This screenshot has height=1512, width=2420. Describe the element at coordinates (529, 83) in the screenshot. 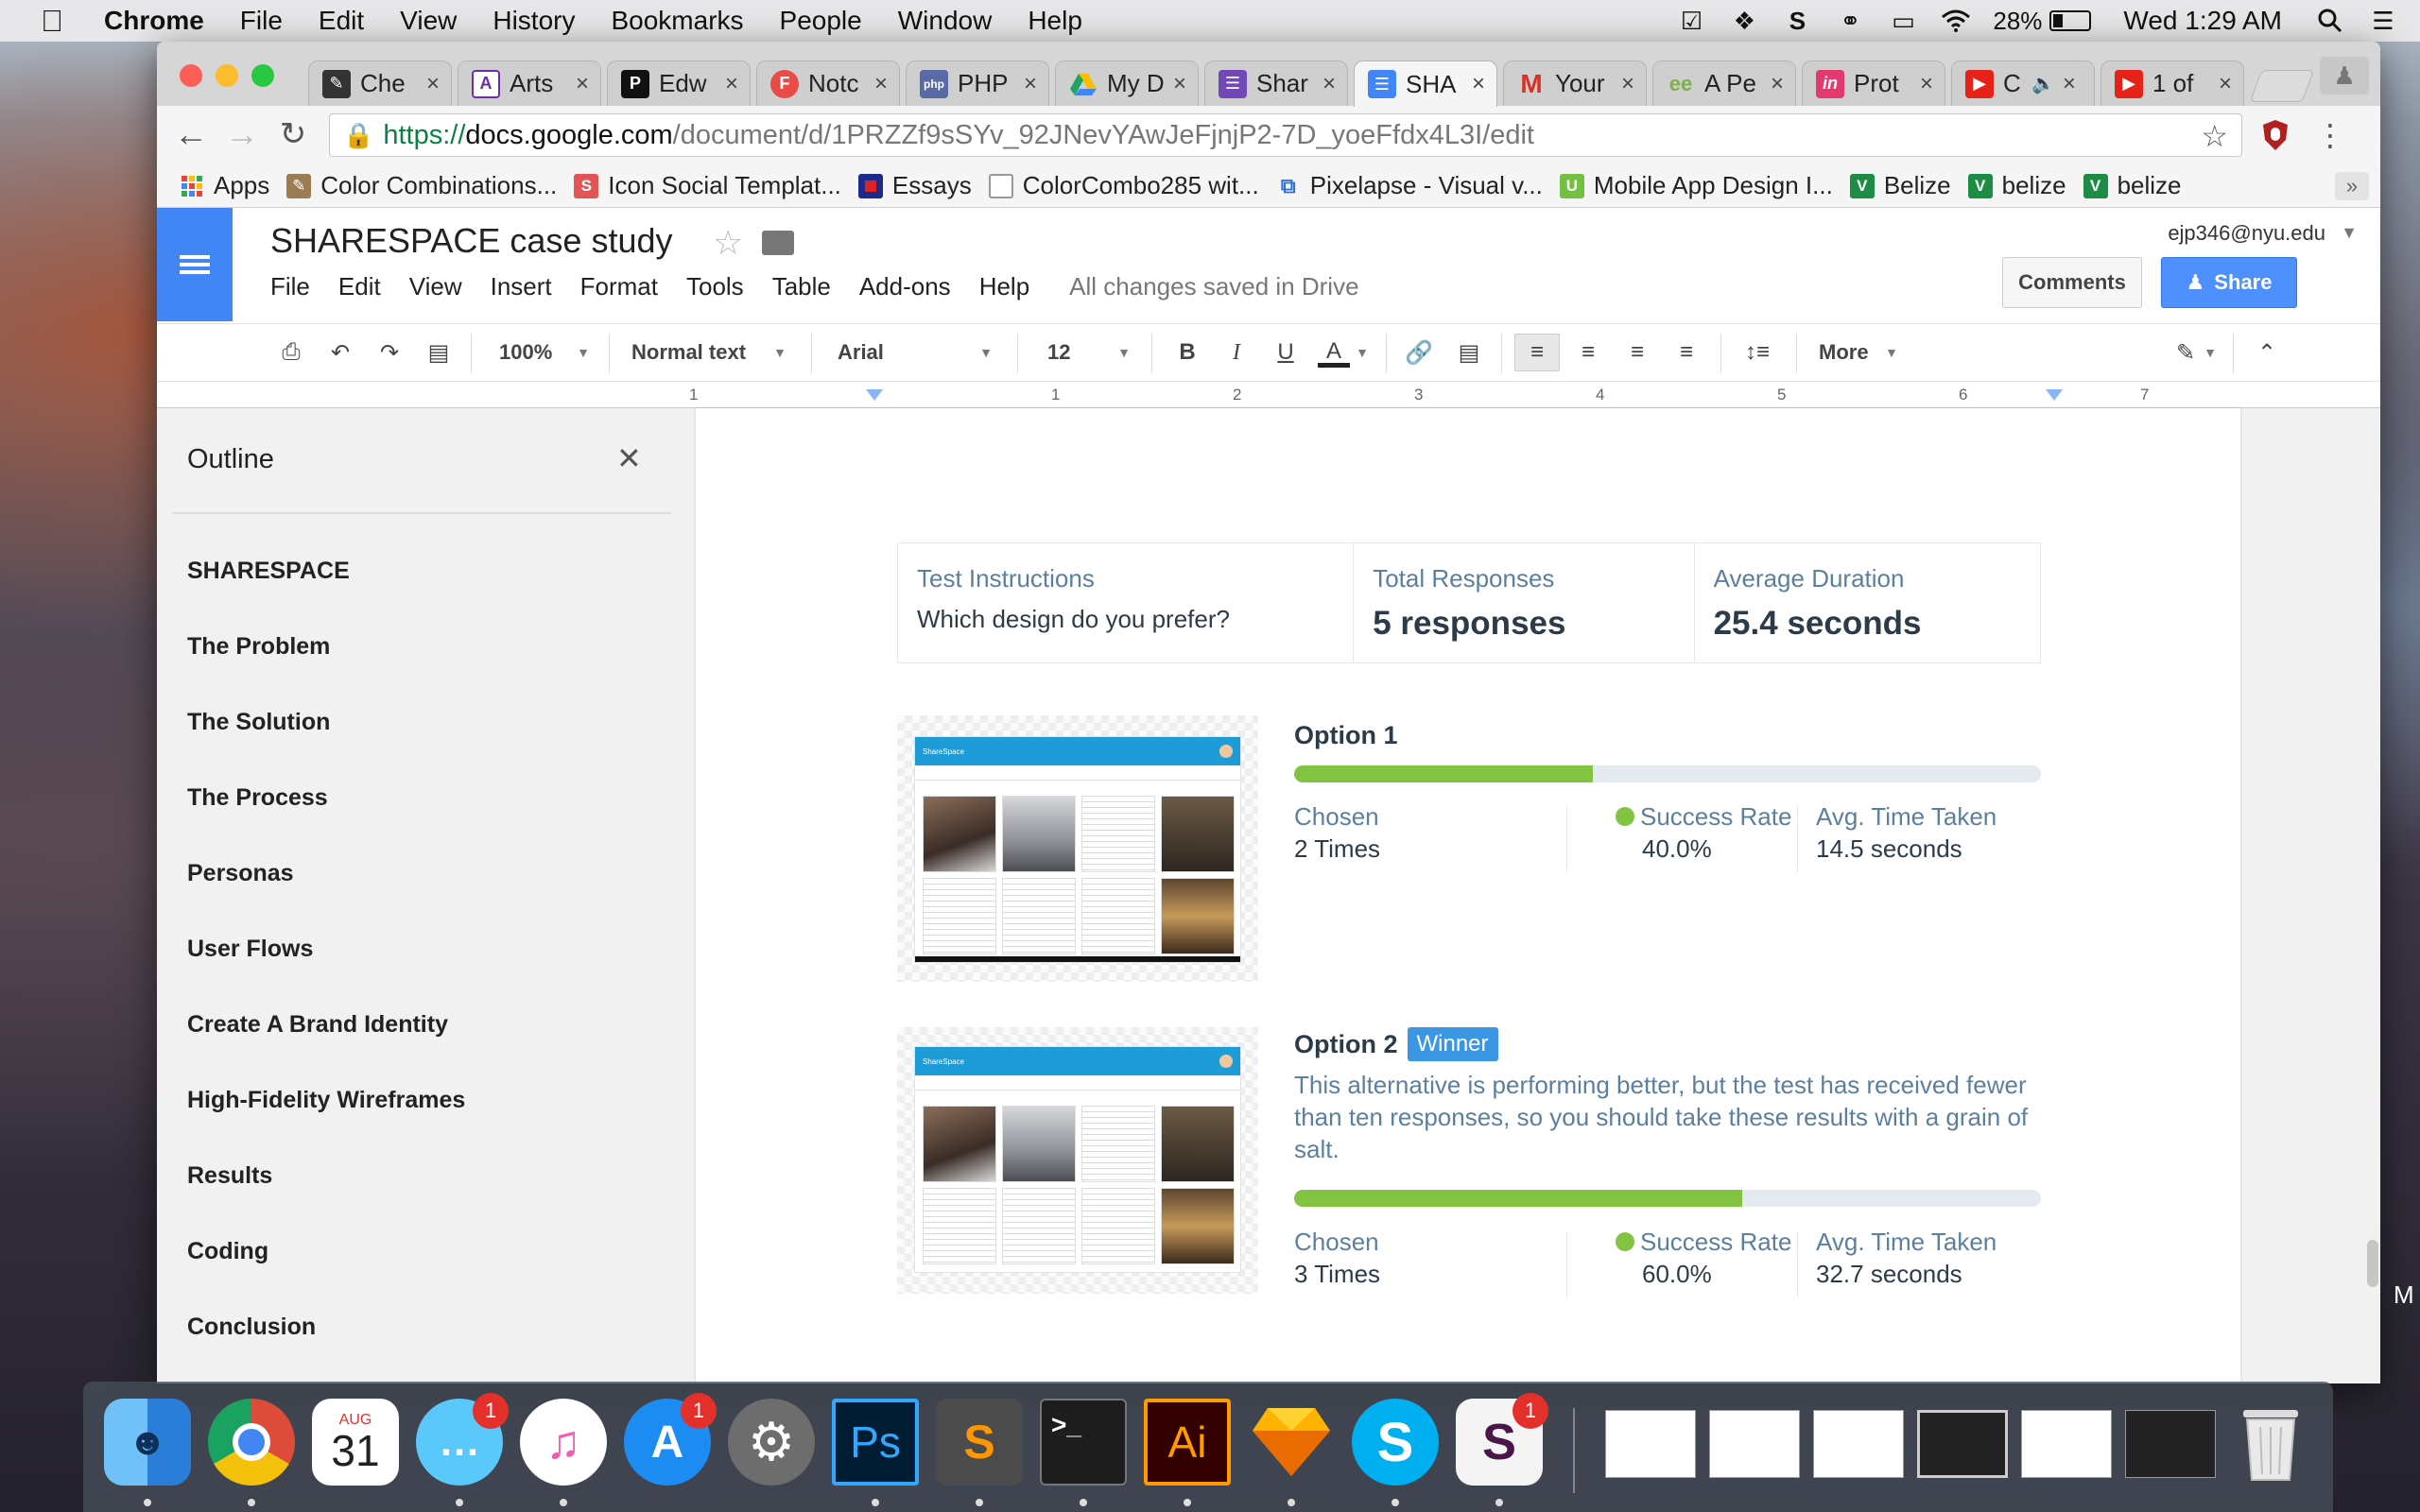

I see `browser-tab: A Arts ×` at that location.